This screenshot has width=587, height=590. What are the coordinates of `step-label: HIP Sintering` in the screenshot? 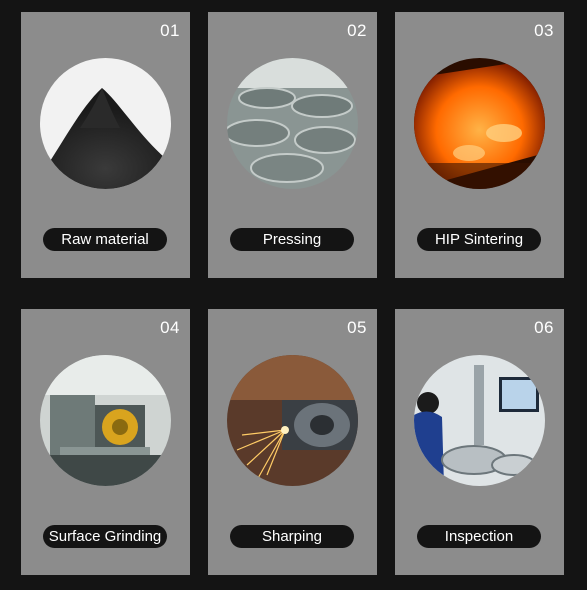 It's located at (479, 239).